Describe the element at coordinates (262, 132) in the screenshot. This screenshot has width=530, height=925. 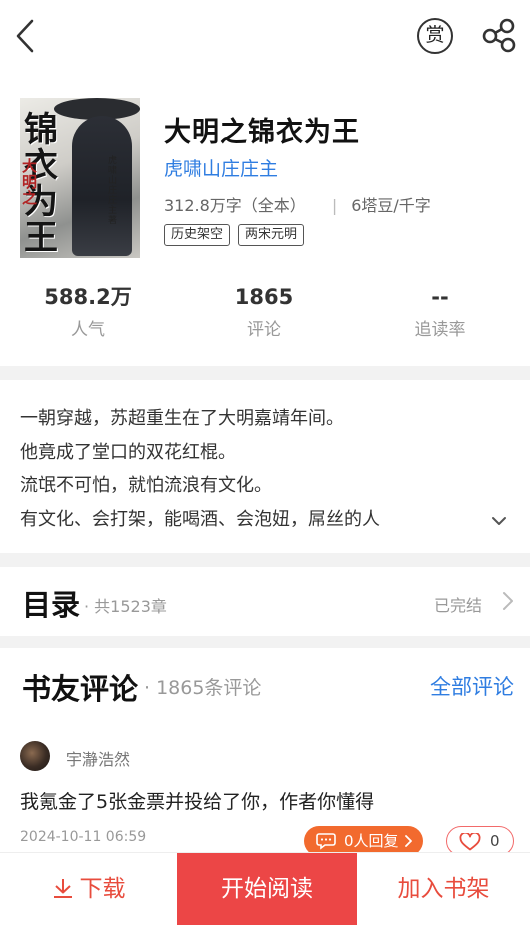
I see `book-title: 大明之锦衣为王` at that location.